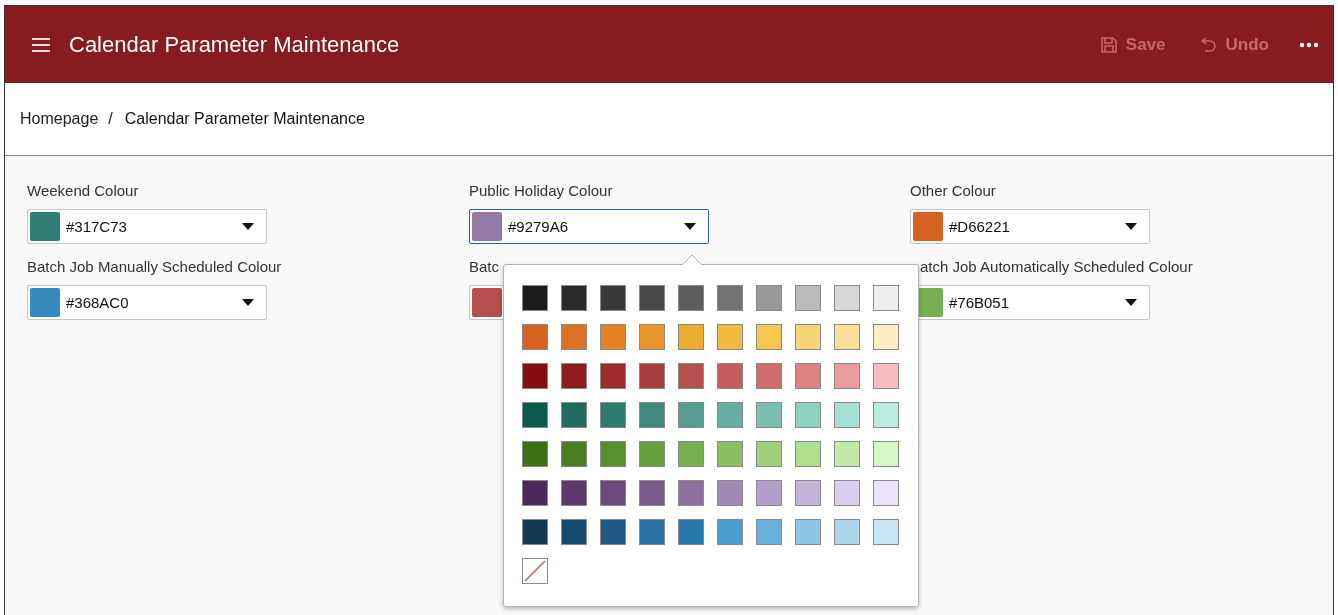 This screenshot has height=615, width=1338. I want to click on current-page-label: Calendar Parameter Maintenance, so click(244, 119).